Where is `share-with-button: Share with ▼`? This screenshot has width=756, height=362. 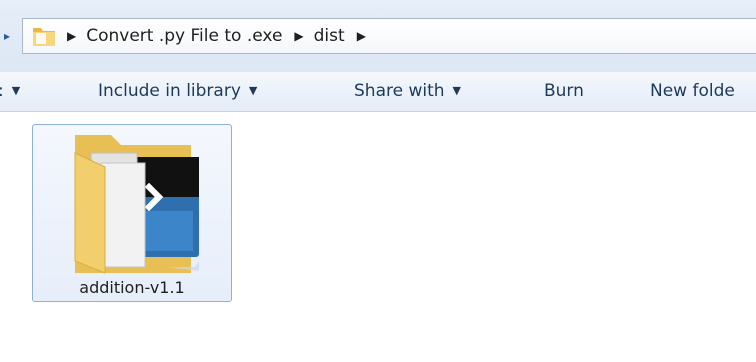
share-with-button: Share with ▼ is located at coordinates (407, 92).